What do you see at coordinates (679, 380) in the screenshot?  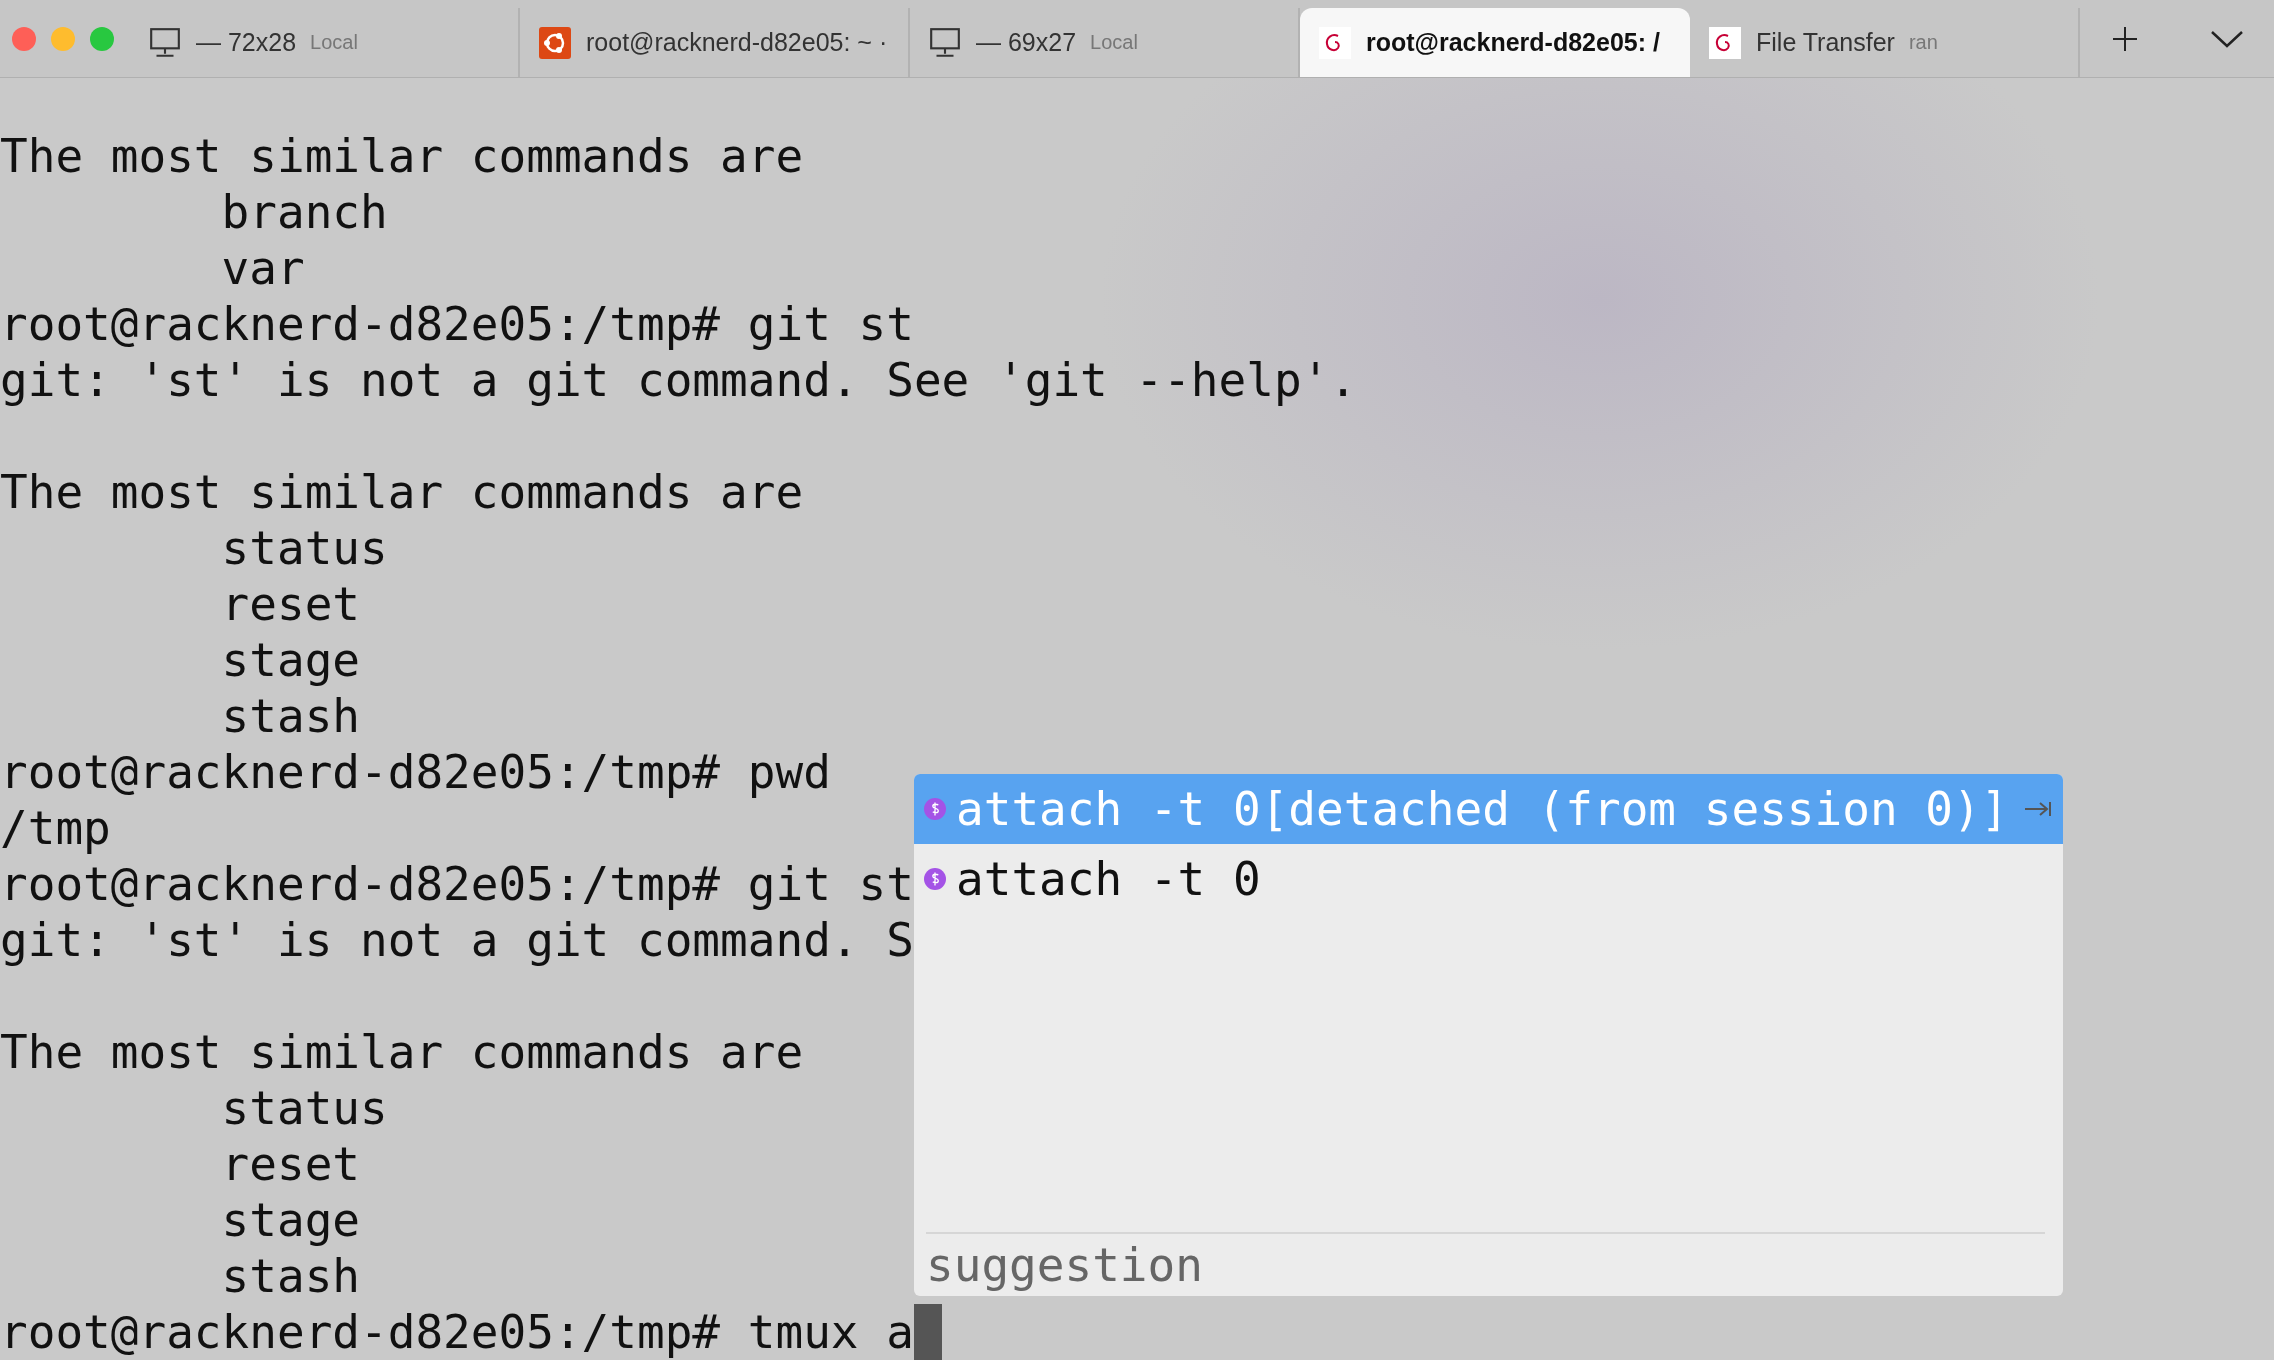 I see `terminal-line: git: 'st' is not a git command. See 'git --help'.` at bounding box center [679, 380].